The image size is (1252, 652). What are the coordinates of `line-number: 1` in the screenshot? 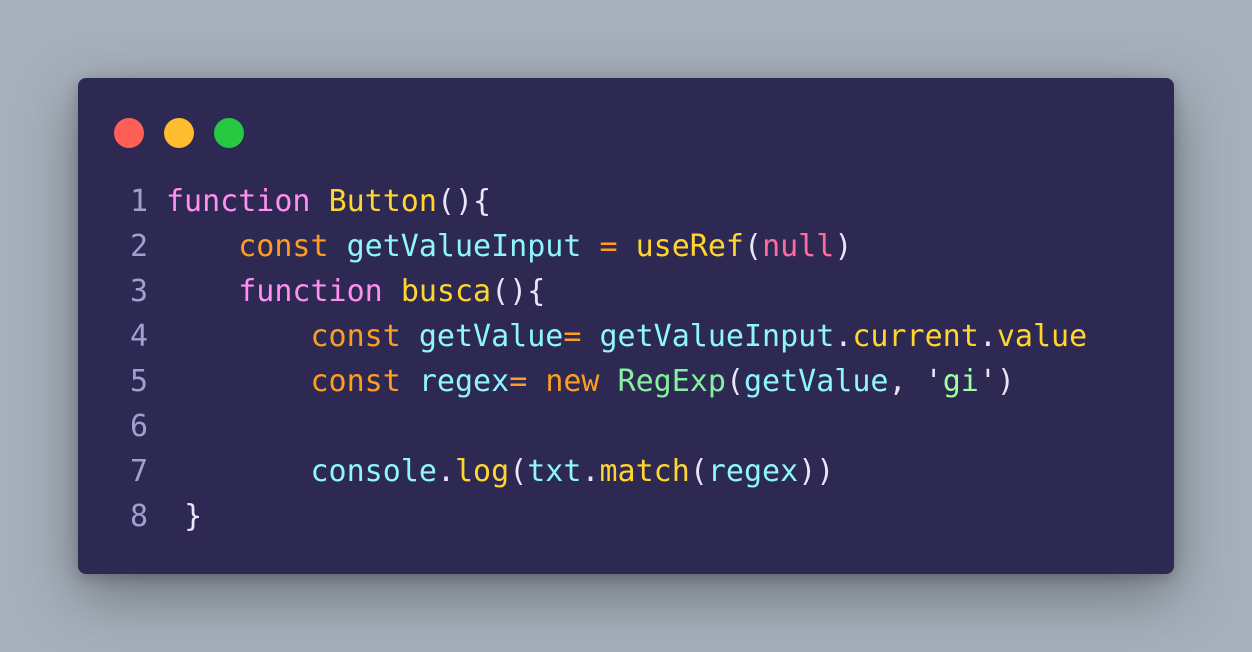 It's located at (138, 201).